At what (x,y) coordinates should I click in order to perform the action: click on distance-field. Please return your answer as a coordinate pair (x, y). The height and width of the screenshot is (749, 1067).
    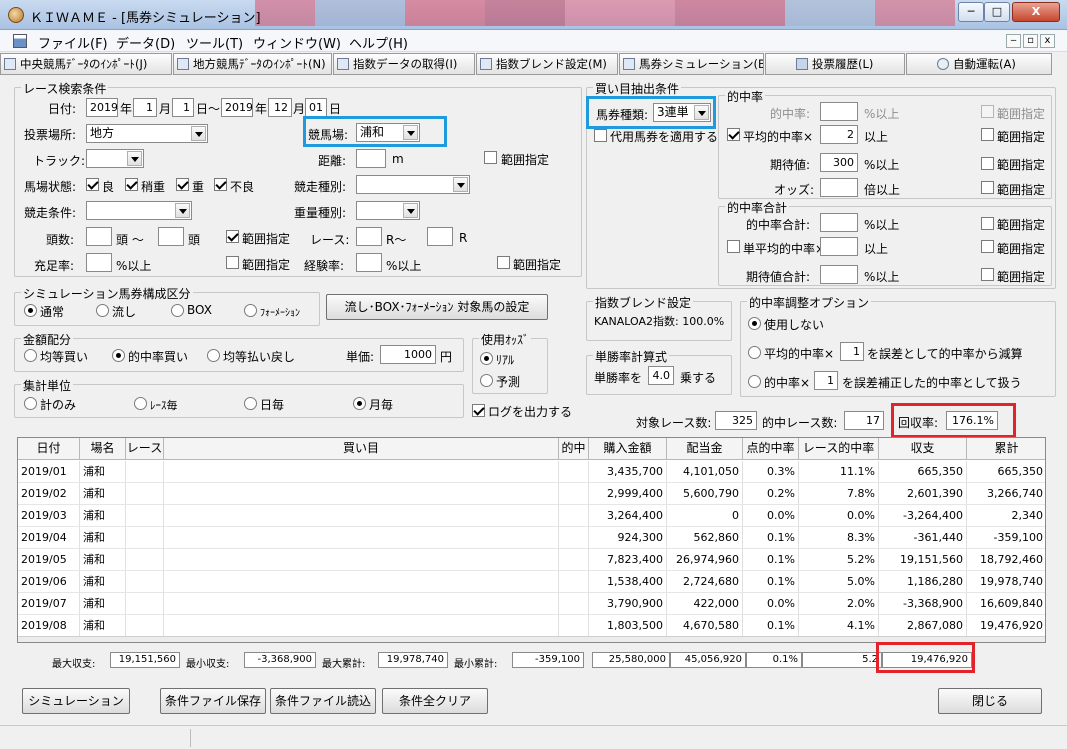
    Looking at the image, I should click on (371, 158).